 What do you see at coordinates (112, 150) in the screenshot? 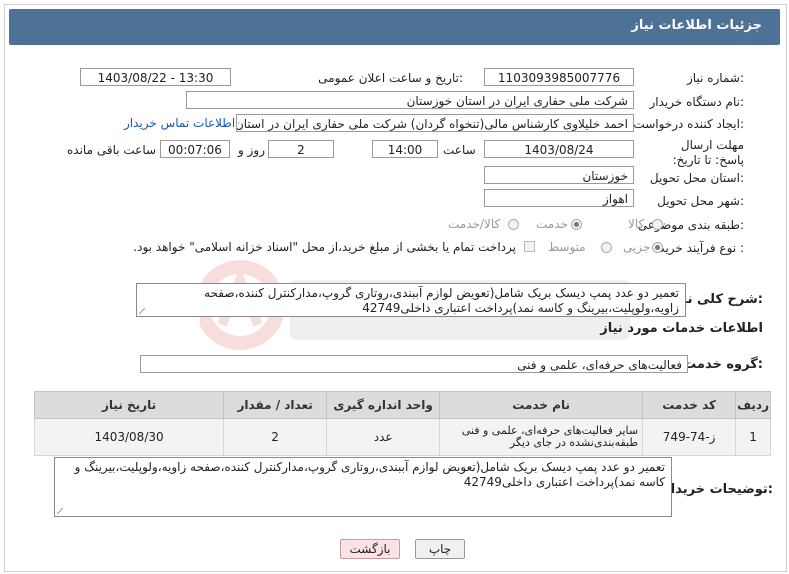
I see `remaining-label: ساعت باقی مانده` at bounding box center [112, 150].